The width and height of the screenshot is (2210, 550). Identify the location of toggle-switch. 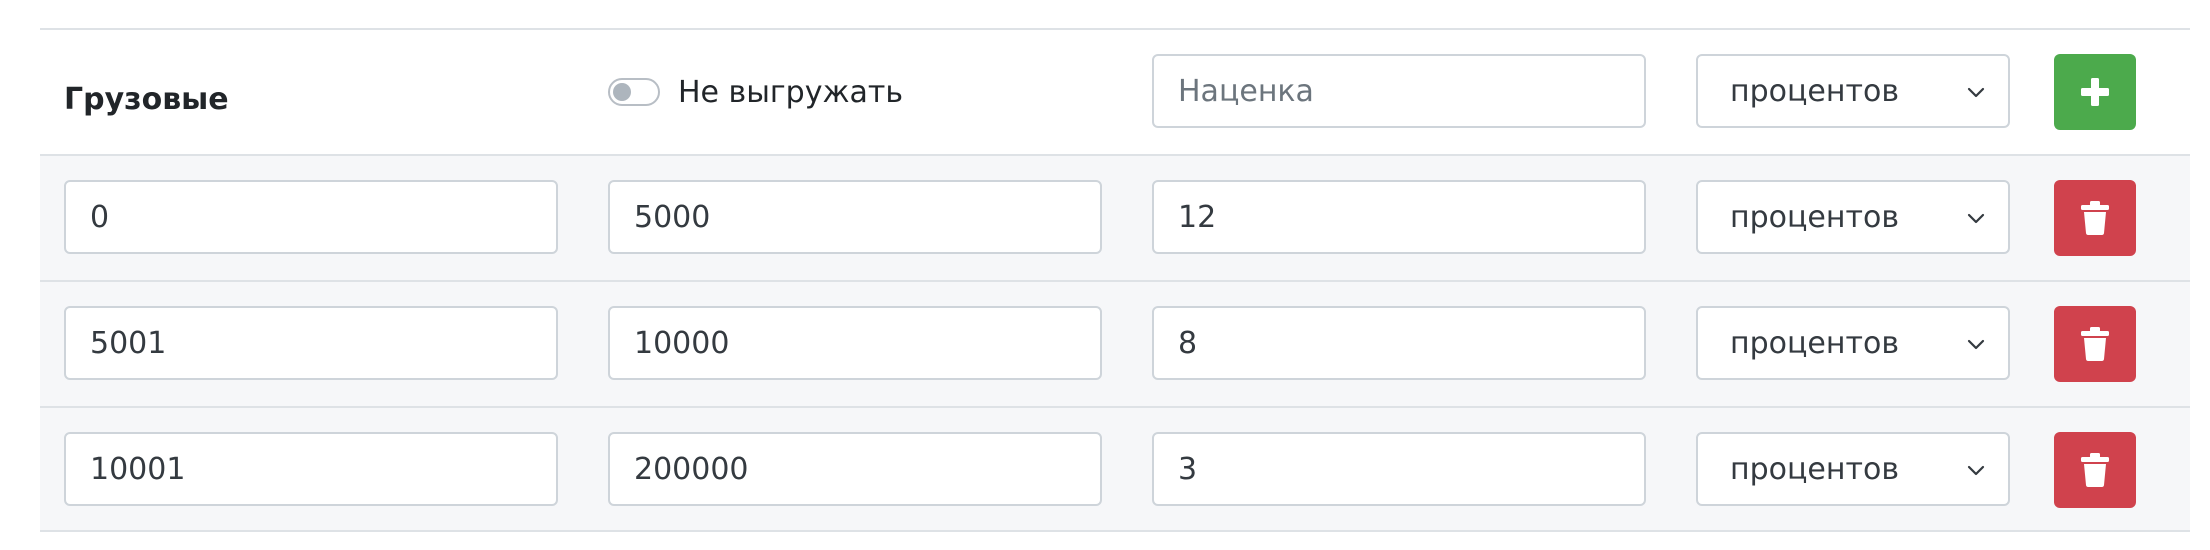
(634, 92).